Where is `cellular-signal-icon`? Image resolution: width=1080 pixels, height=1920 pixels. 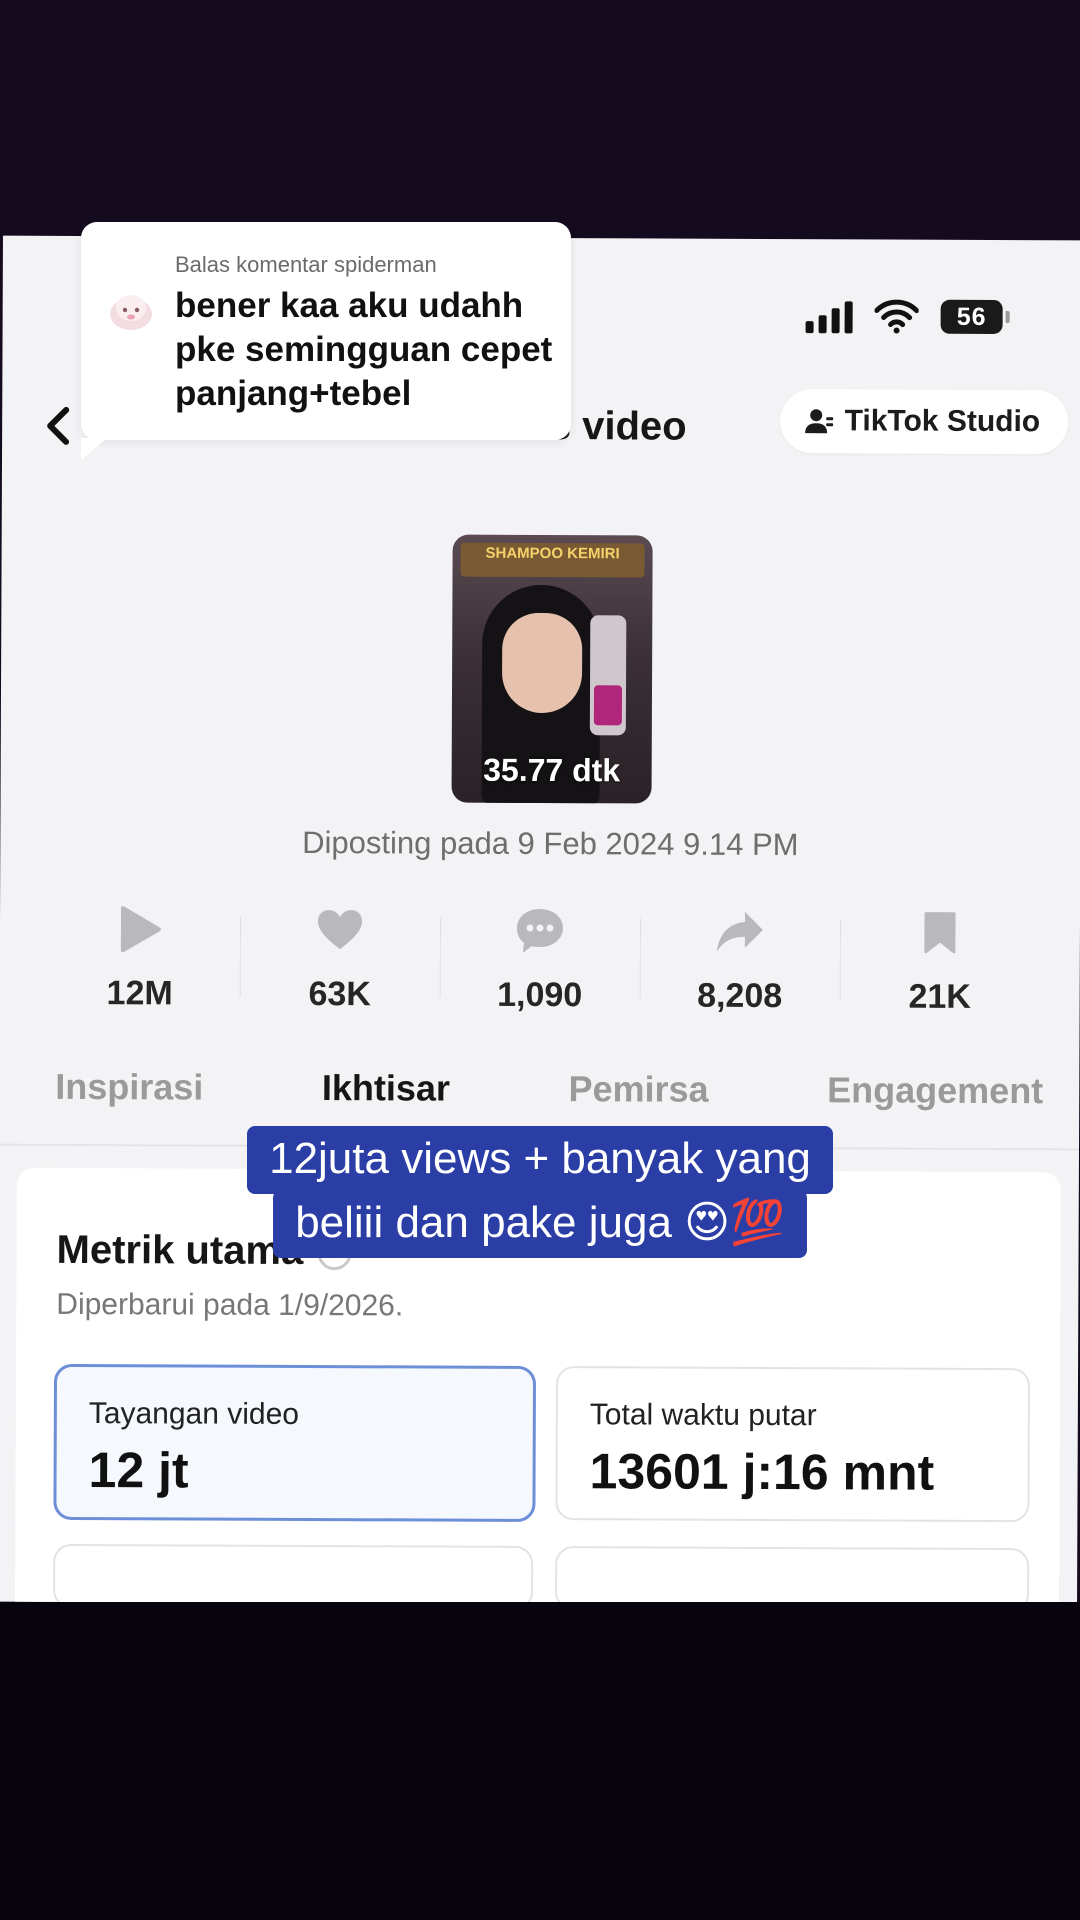 cellular-signal-icon is located at coordinates (829, 316).